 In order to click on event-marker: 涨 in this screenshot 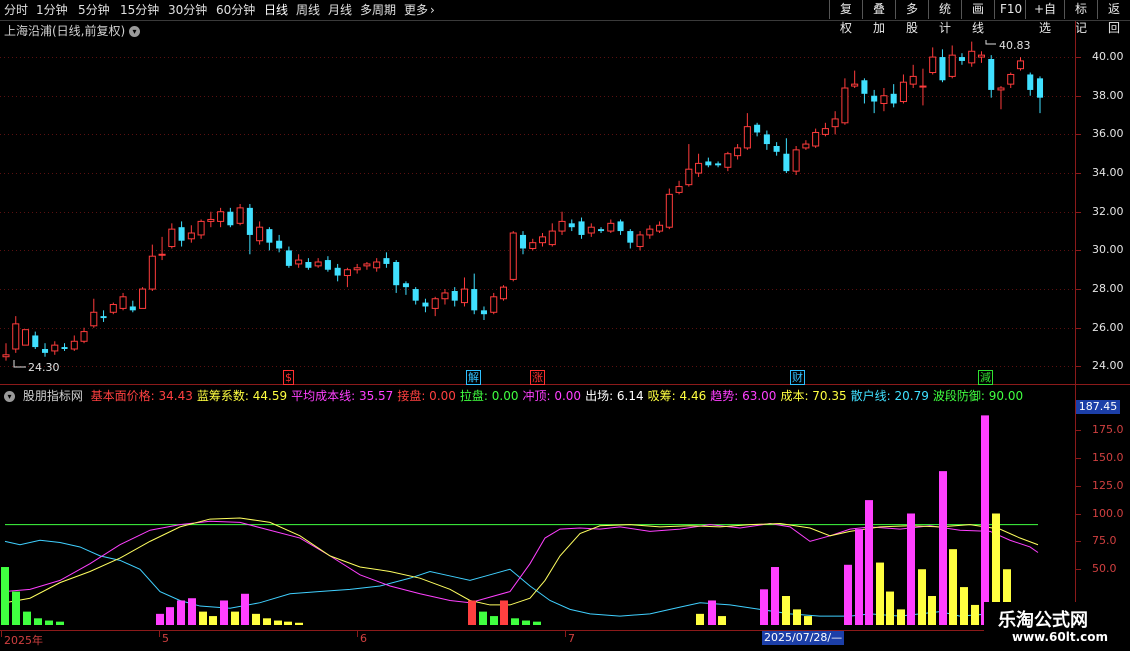, I will do `click(537, 377)`.